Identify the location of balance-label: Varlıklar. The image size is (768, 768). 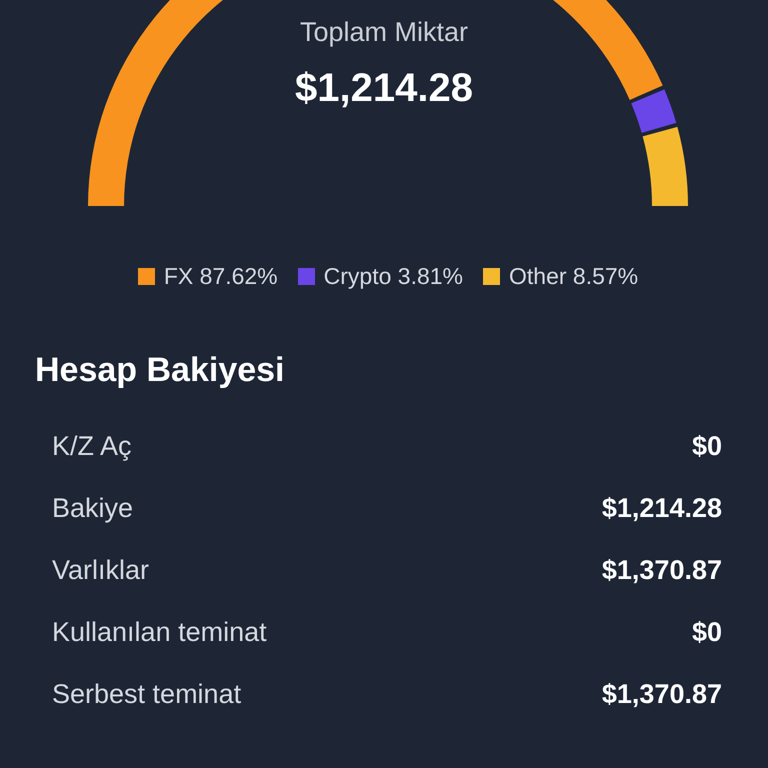
(101, 571).